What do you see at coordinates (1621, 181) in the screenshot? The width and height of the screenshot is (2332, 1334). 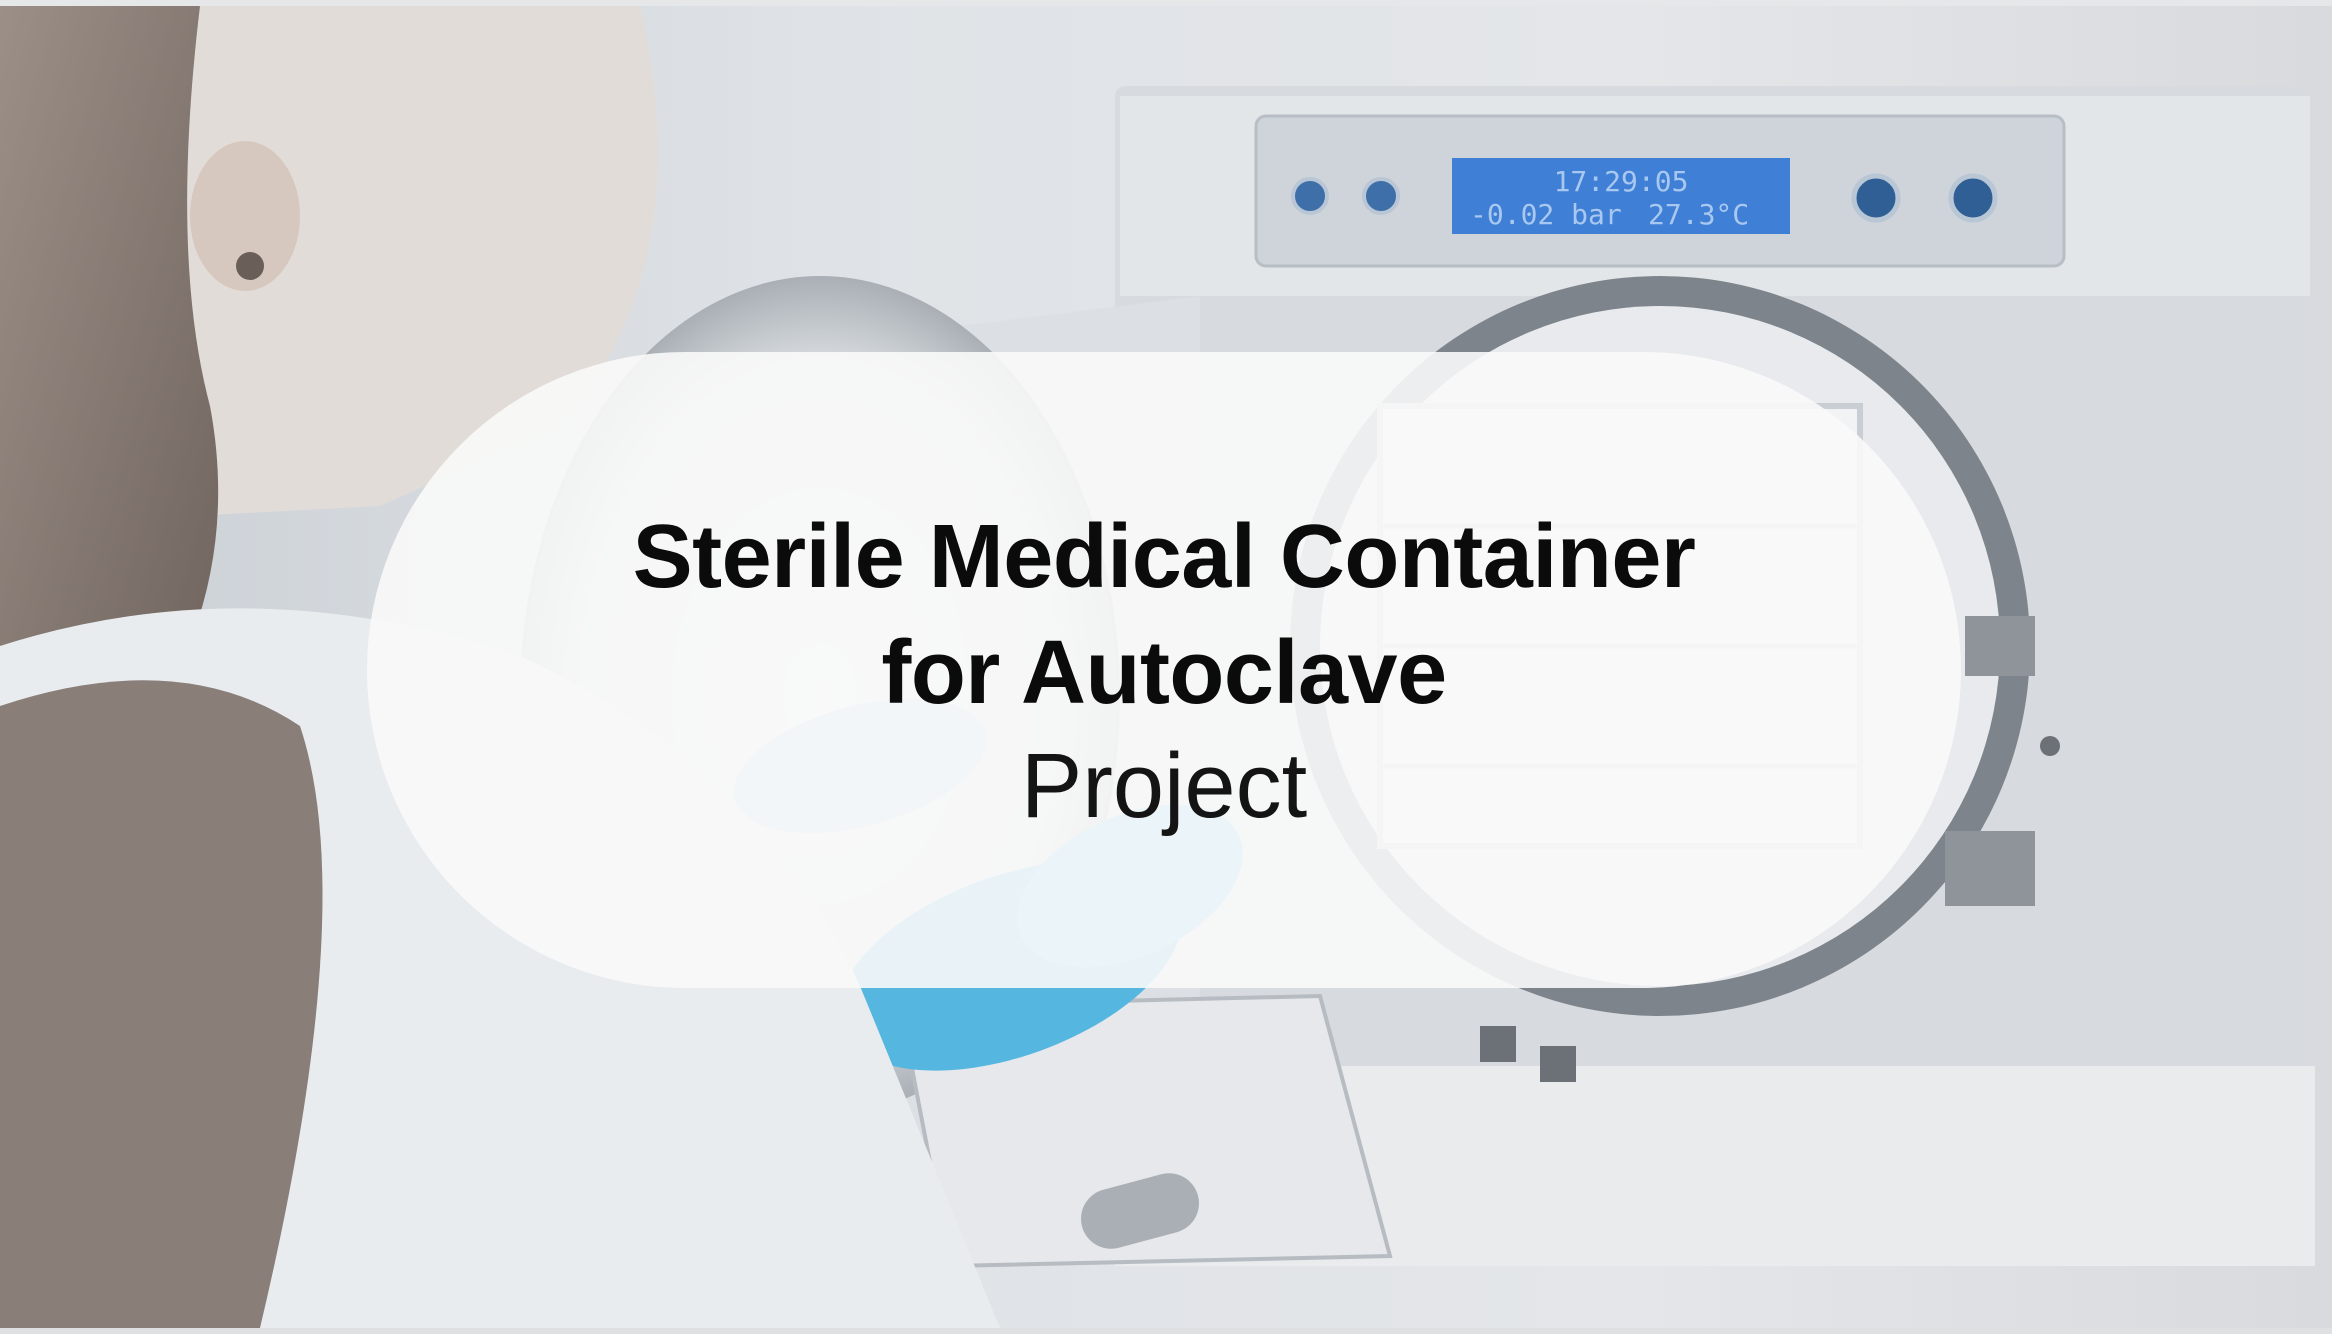 I see `lcd-time: 17:29:05` at bounding box center [1621, 181].